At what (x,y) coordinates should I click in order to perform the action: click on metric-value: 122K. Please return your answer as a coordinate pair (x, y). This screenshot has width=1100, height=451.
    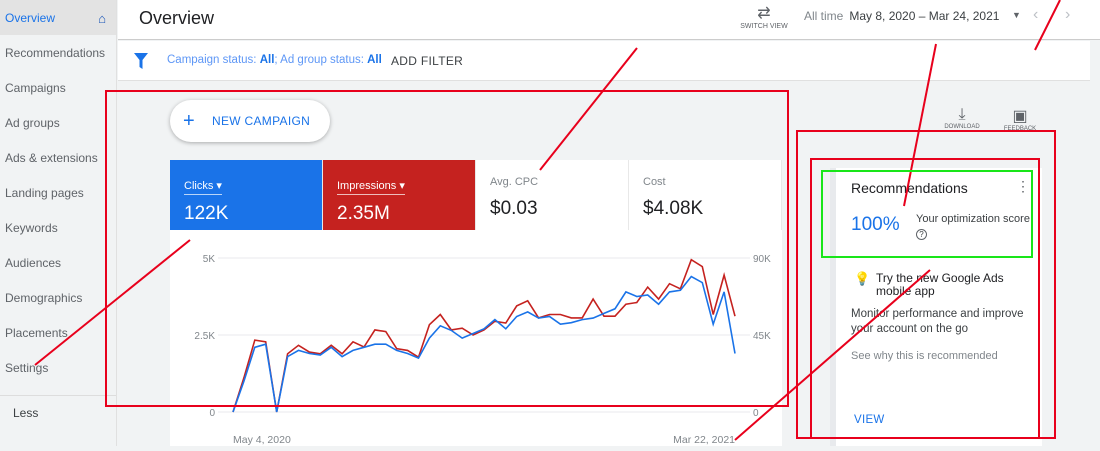
    Looking at the image, I should click on (206, 213).